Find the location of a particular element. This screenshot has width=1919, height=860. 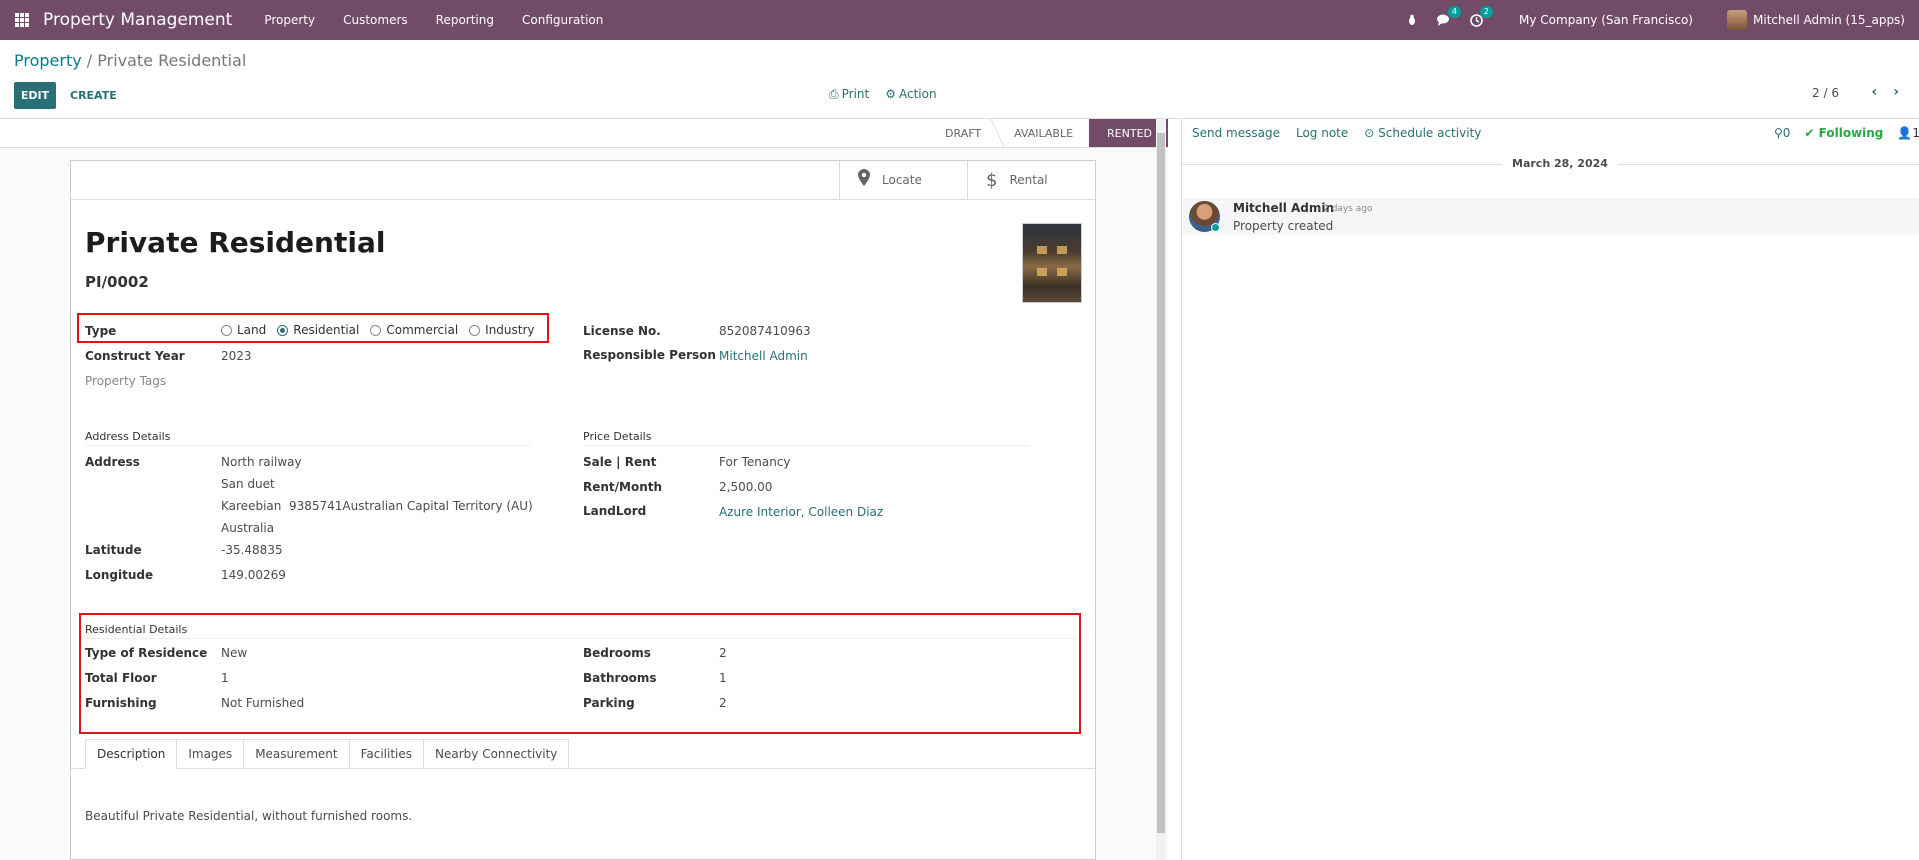

total-floor-label: Total Floor is located at coordinates (121, 678).